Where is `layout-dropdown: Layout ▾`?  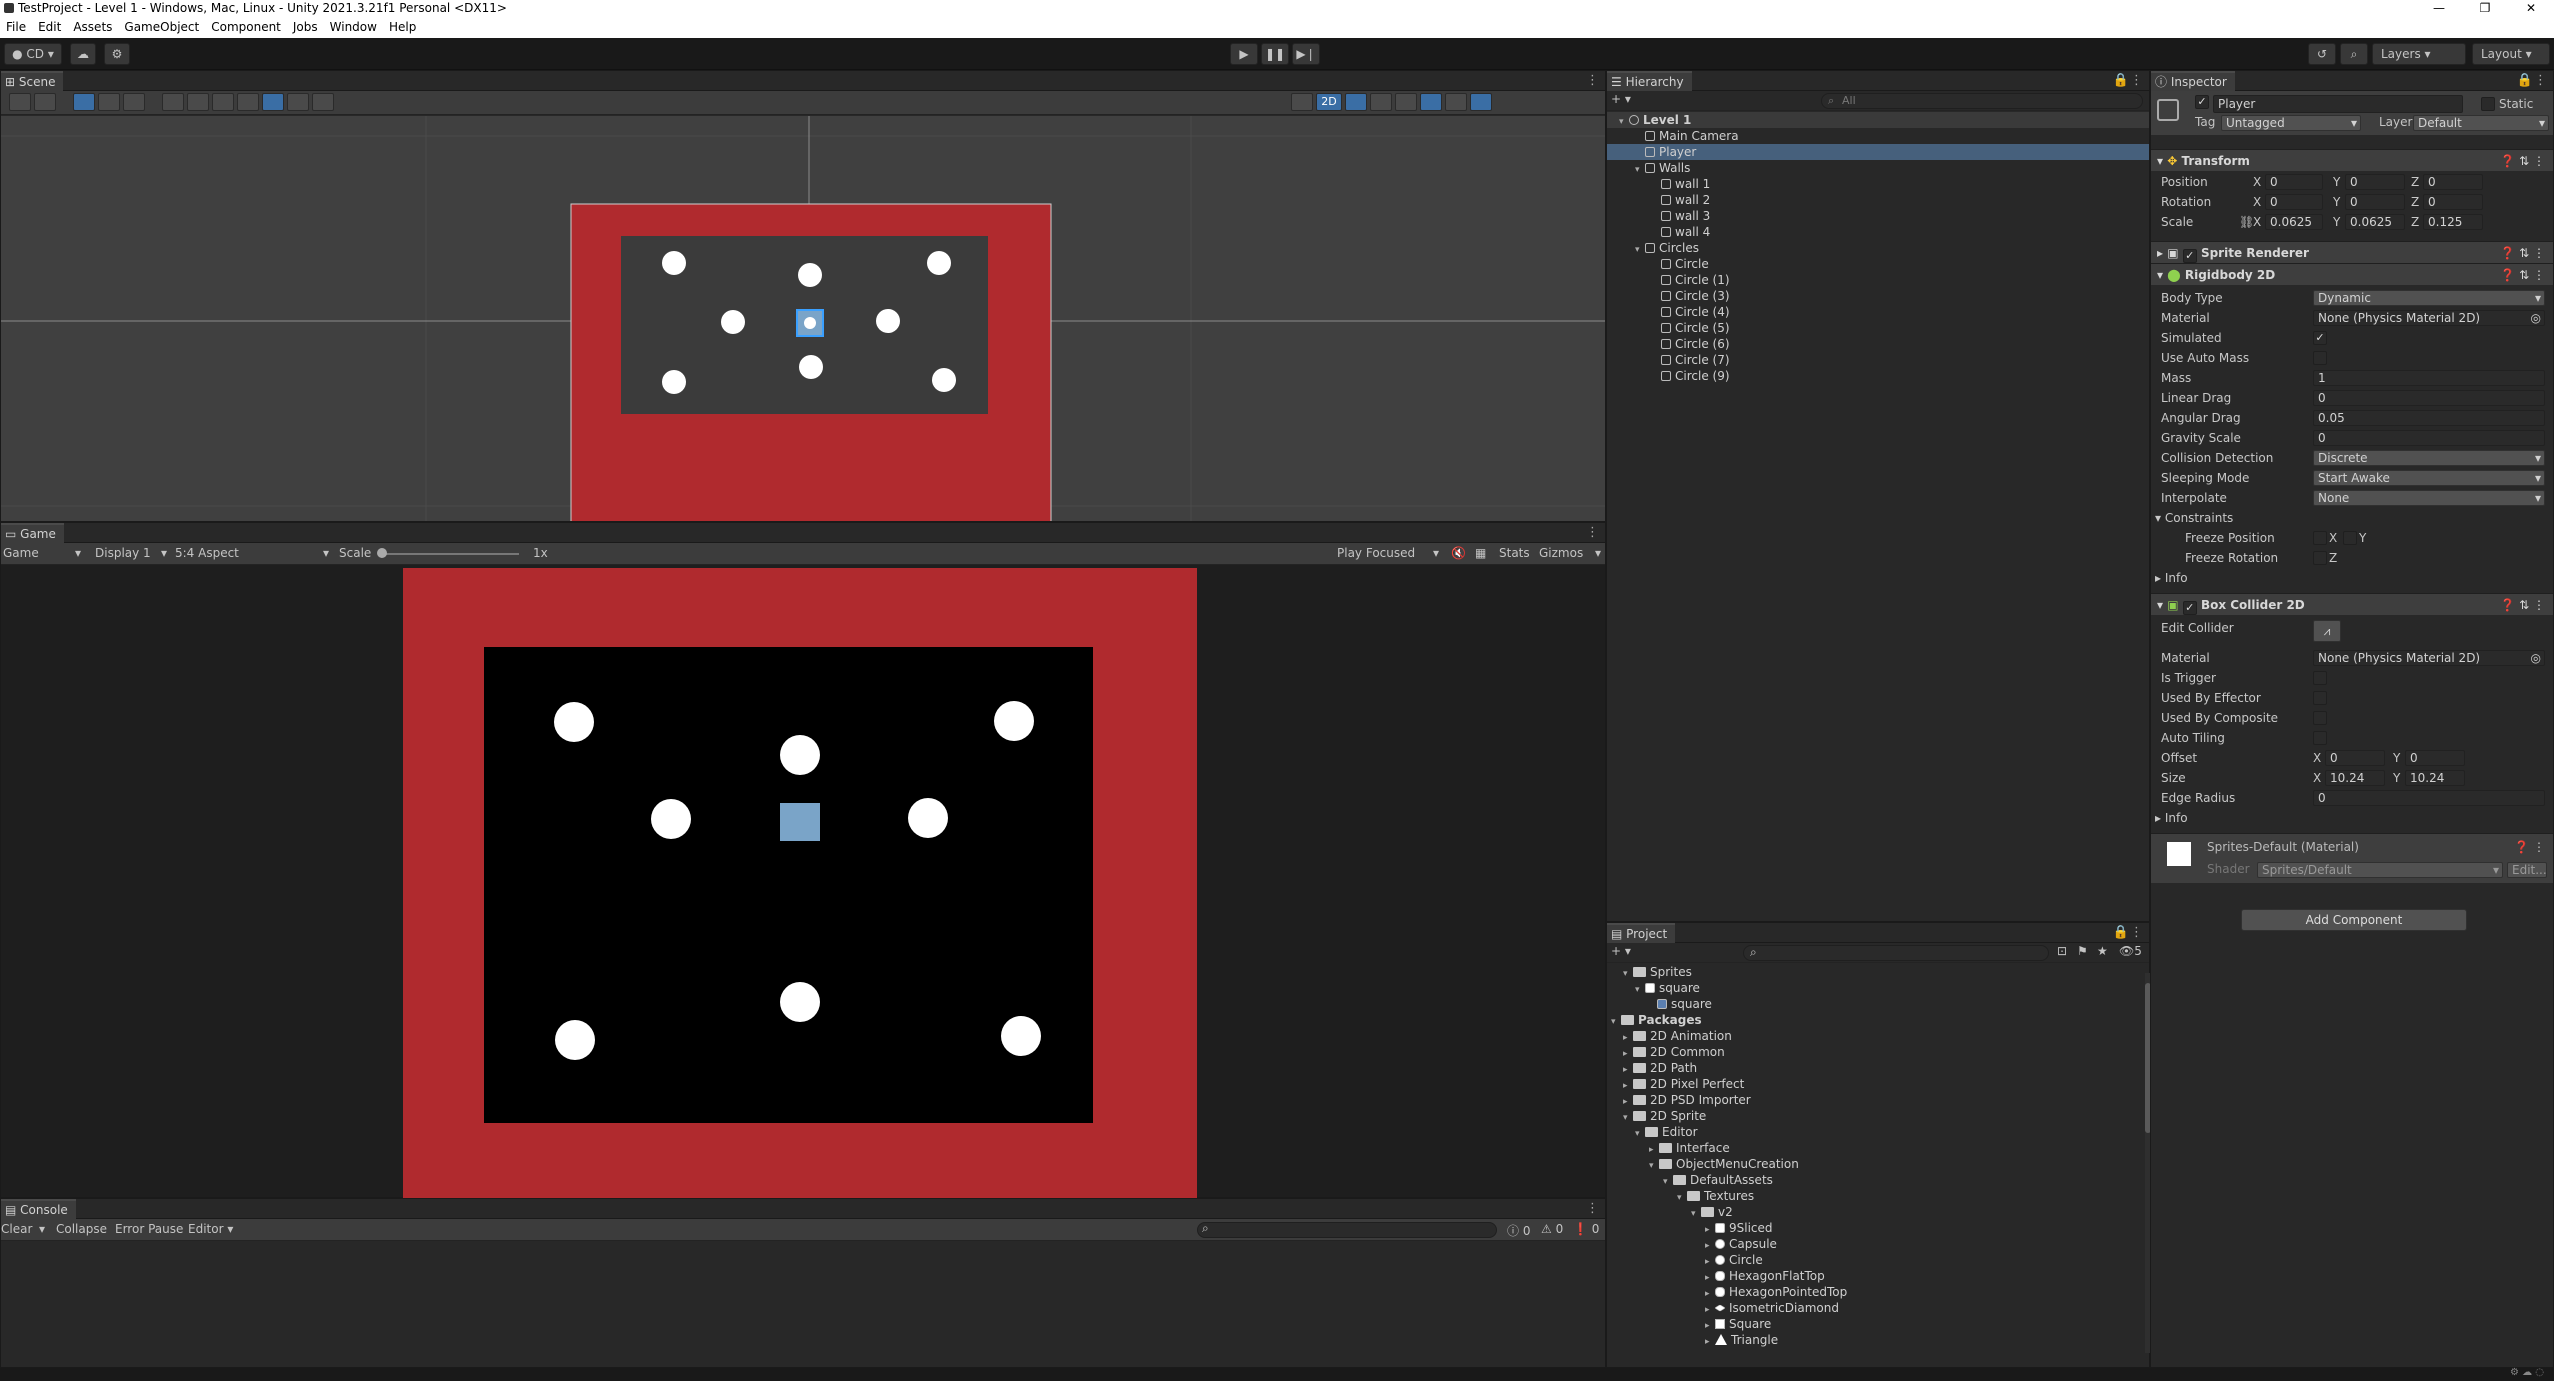
layout-dropdown: Layout ▾ is located at coordinates (2511, 54).